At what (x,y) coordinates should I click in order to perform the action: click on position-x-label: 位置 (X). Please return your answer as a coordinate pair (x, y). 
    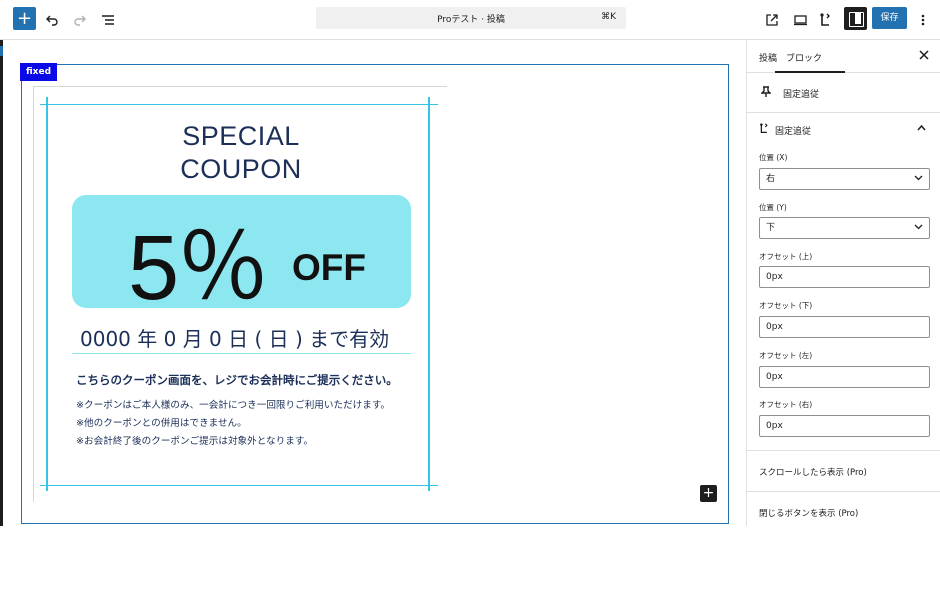
    Looking at the image, I should click on (773, 157).